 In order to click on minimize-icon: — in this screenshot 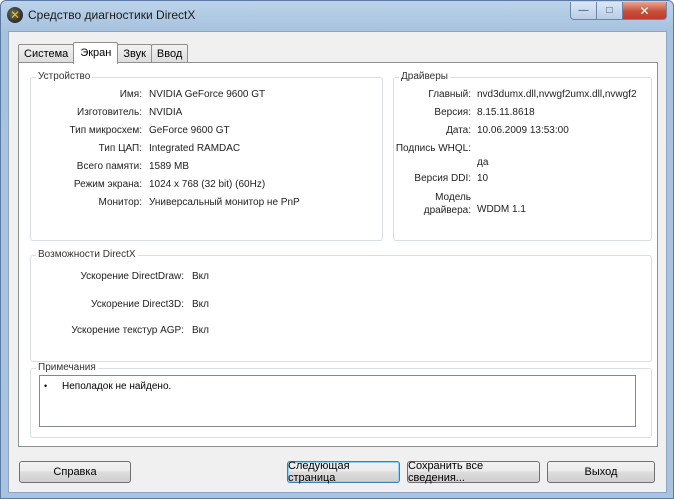, I will do `click(583, 10)`.